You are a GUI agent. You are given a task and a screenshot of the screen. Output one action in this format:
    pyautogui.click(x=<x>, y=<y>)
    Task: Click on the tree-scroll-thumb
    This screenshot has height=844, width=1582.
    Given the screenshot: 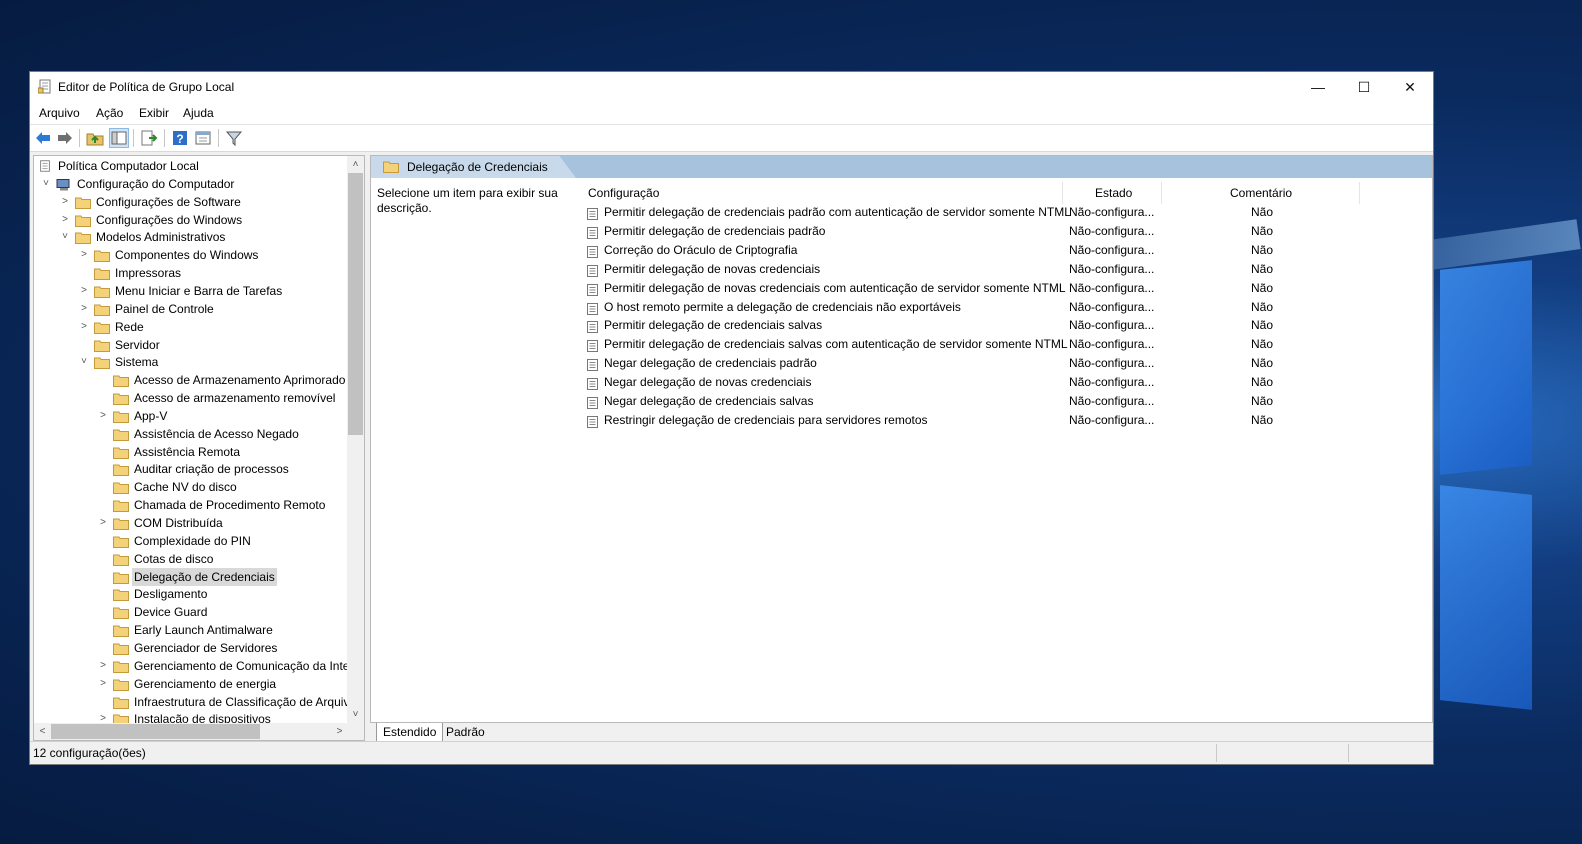 What is the action you would take?
    pyautogui.click(x=355, y=304)
    